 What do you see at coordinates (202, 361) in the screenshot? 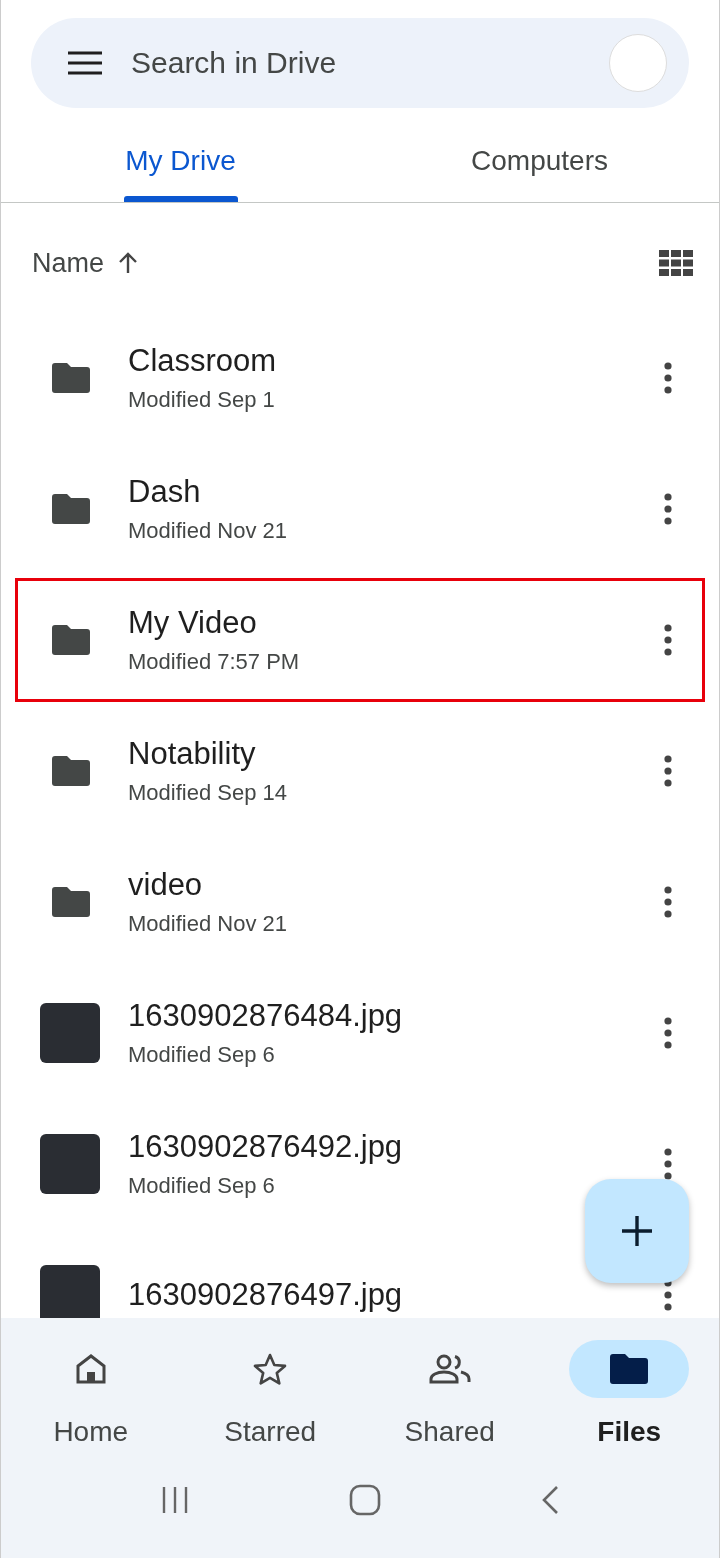
I see `file-name: Classroom` at bounding box center [202, 361].